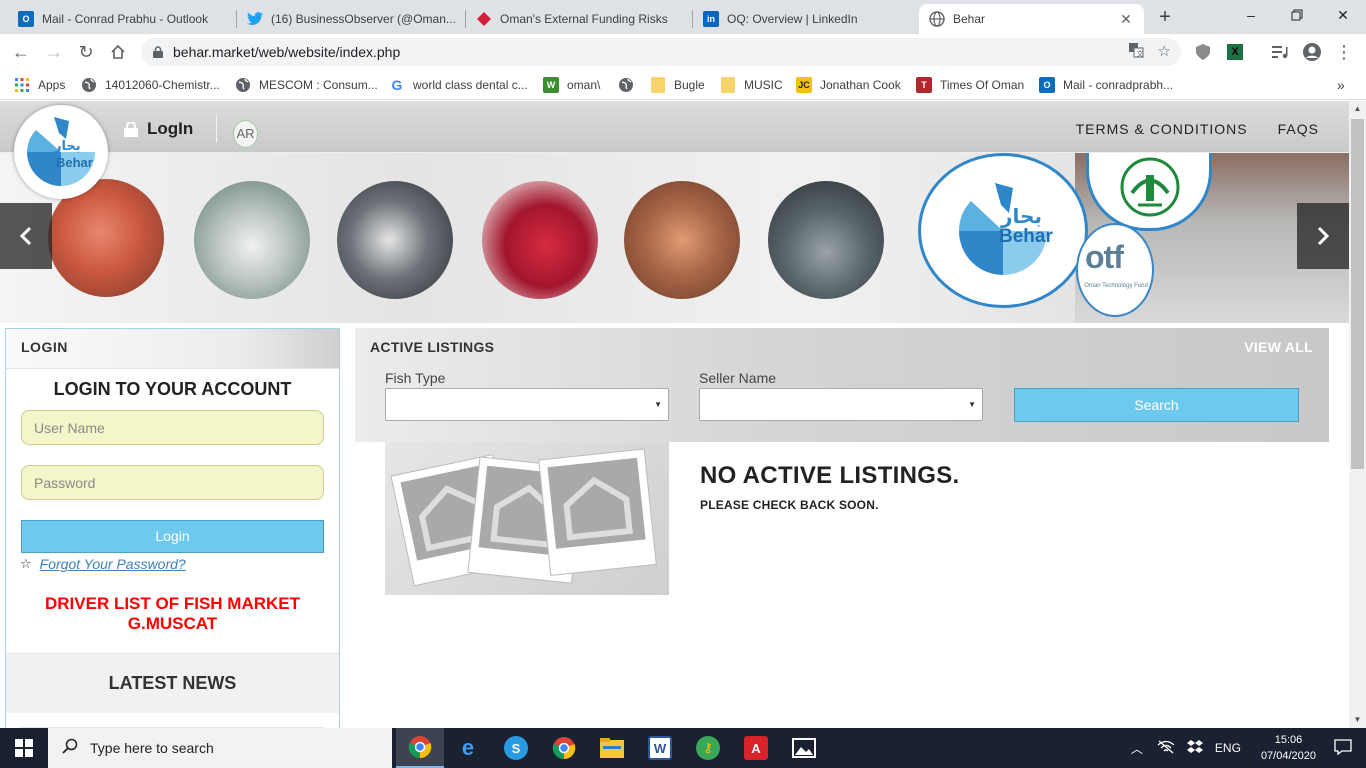 This screenshot has width=1366, height=768. I want to click on linkedin-icon: in, so click(711, 19).